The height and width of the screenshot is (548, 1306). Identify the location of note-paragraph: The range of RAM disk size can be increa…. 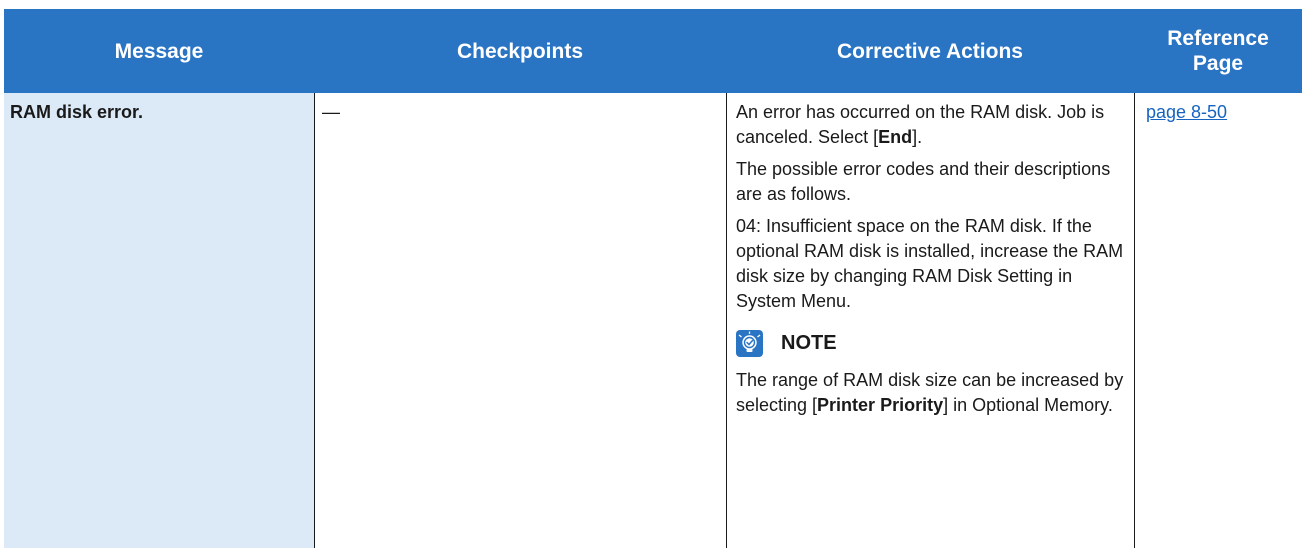
(931, 393).